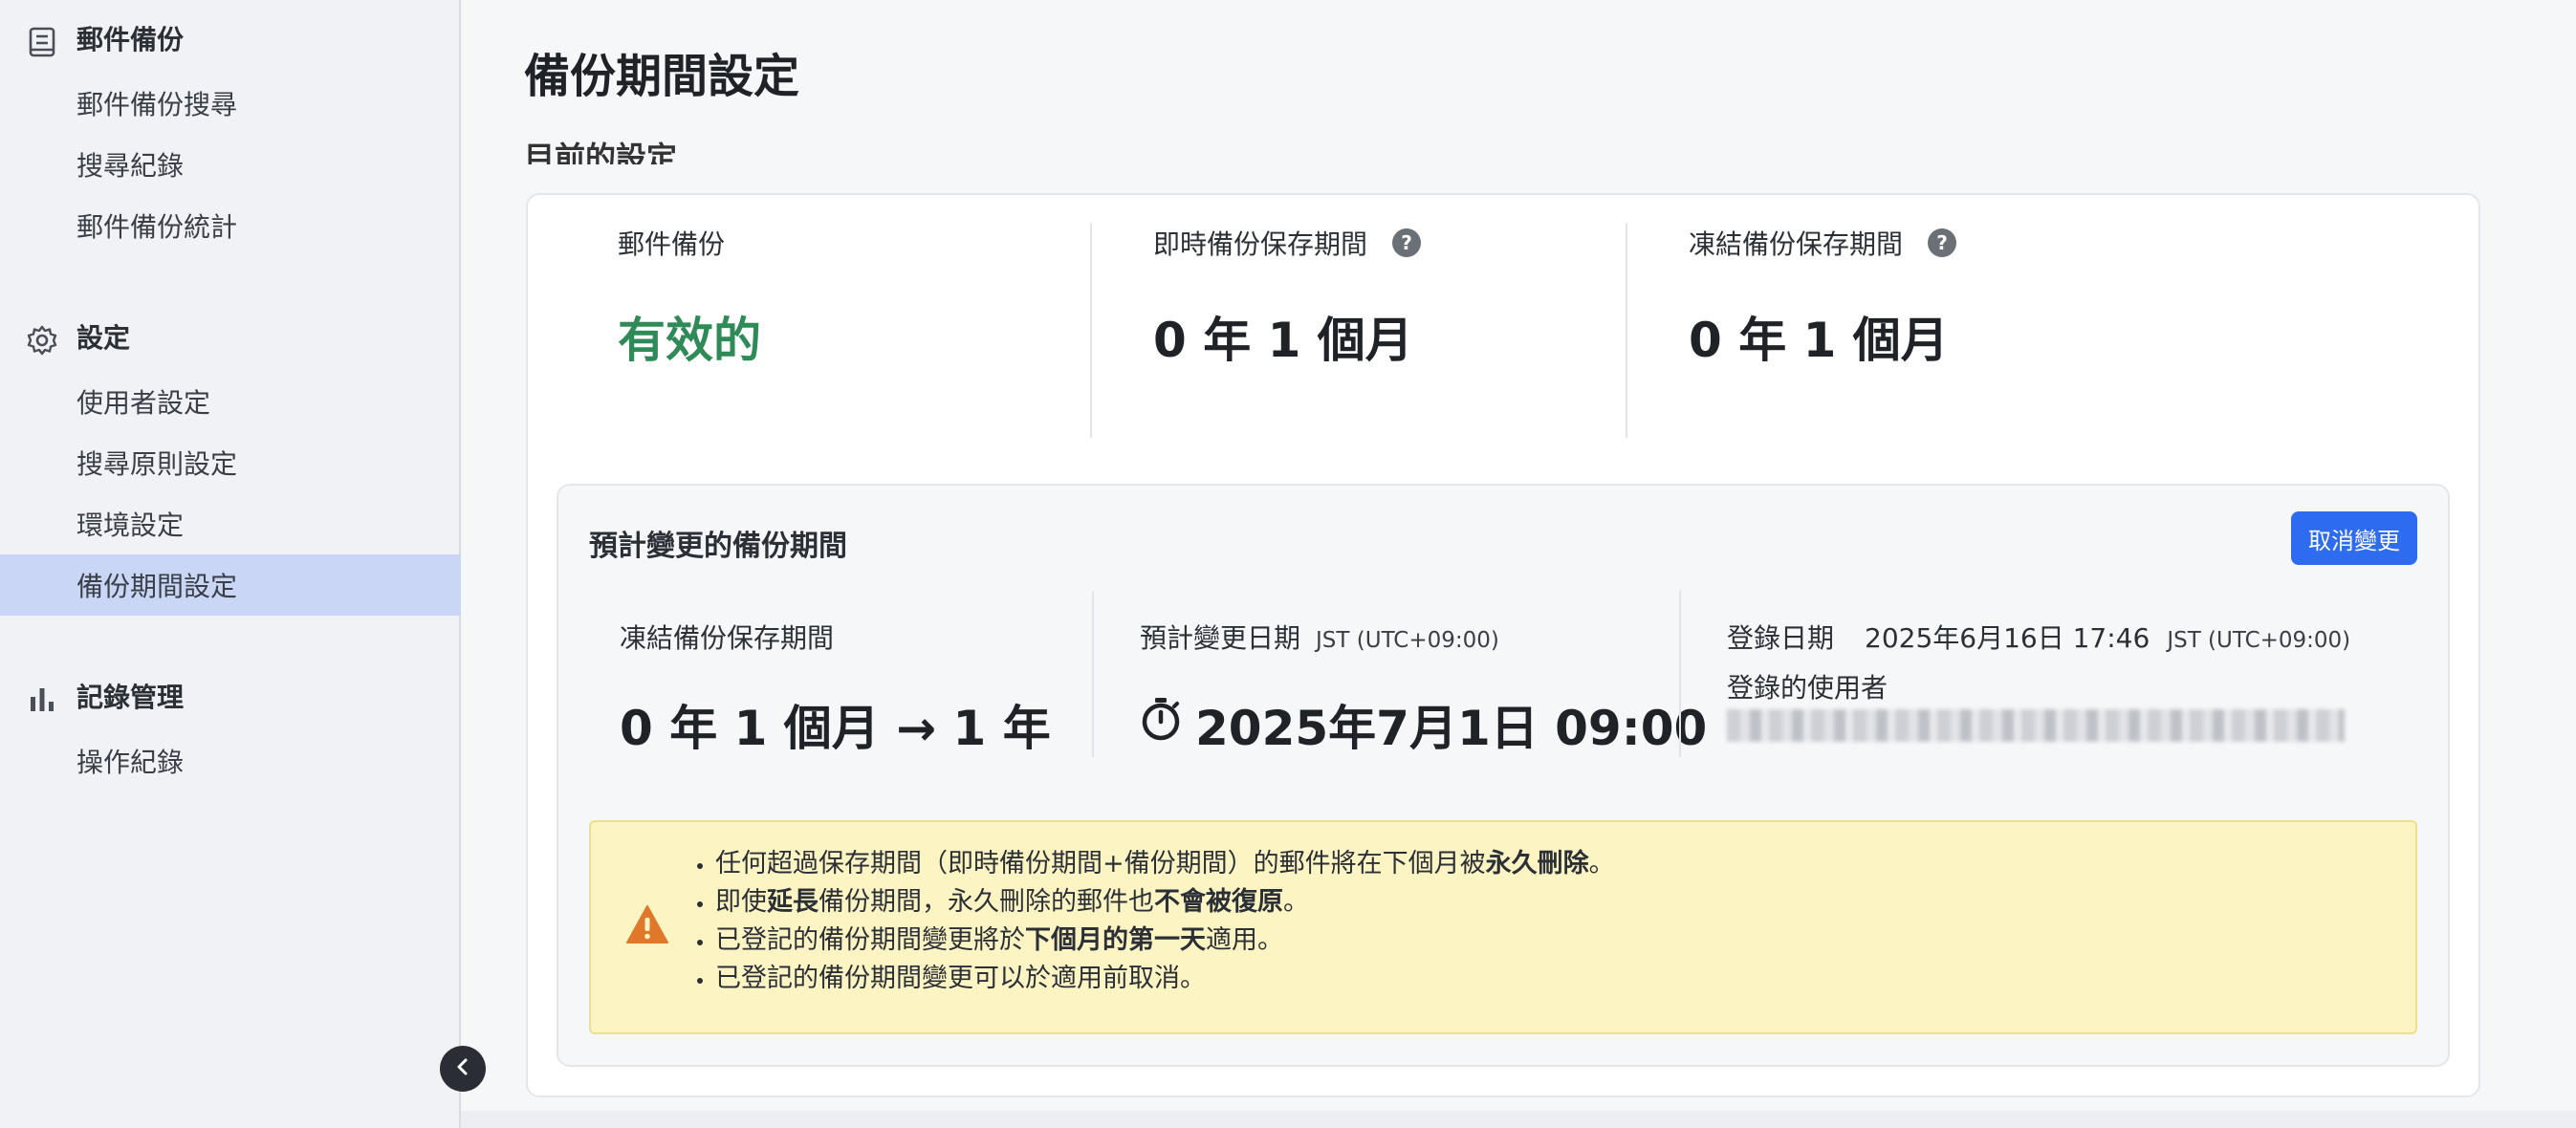  I want to click on mail-backup-label: 郵件備份, so click(672, 244).